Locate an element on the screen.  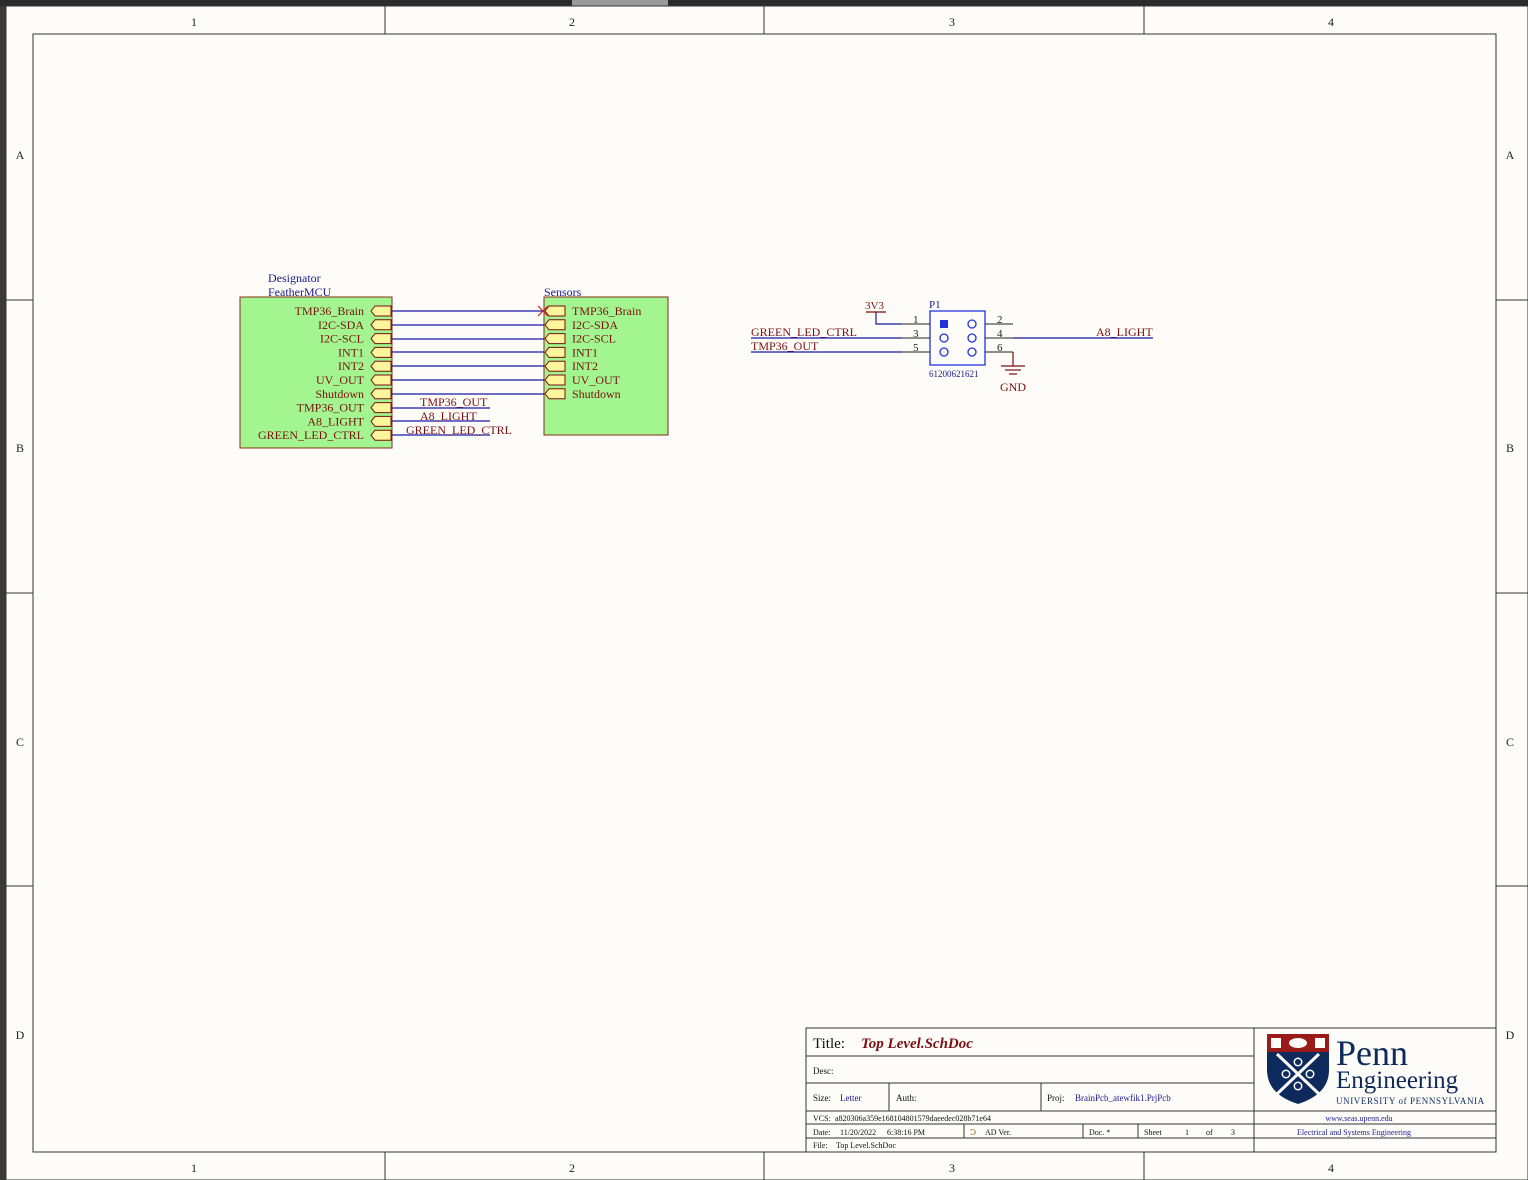
pin-number-1: 1 is located at coordinates (916, 320).